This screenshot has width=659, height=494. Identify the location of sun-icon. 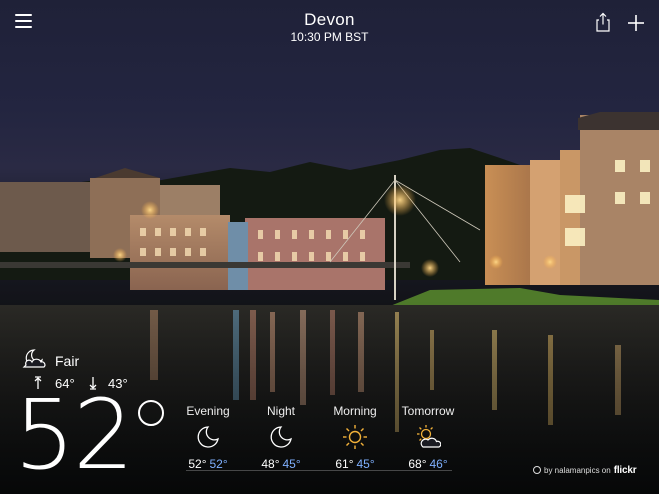
(355, 437).